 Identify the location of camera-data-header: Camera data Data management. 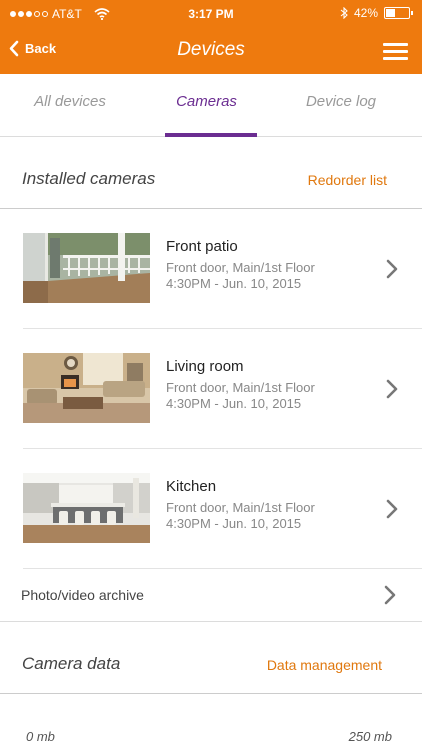
(211, 658).